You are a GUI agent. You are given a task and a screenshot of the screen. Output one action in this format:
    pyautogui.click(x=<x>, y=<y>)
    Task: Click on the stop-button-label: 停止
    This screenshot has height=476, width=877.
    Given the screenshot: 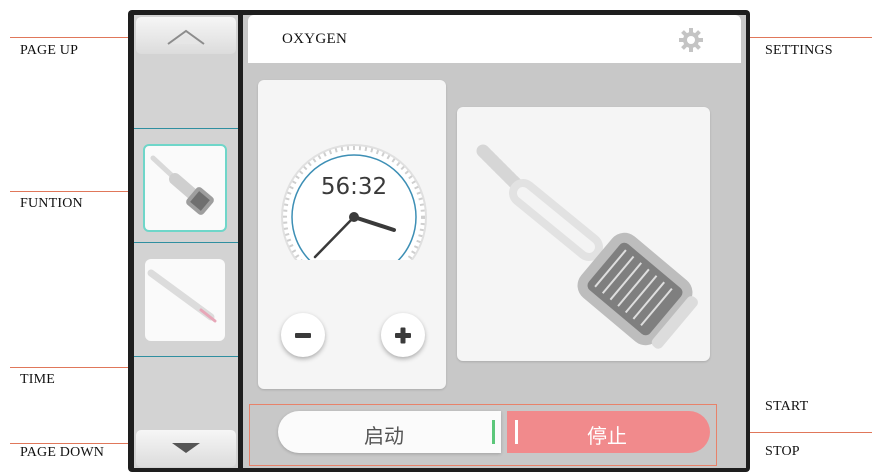 What is the action you would take?
    pyautogui.click(x=607, y=436)
    